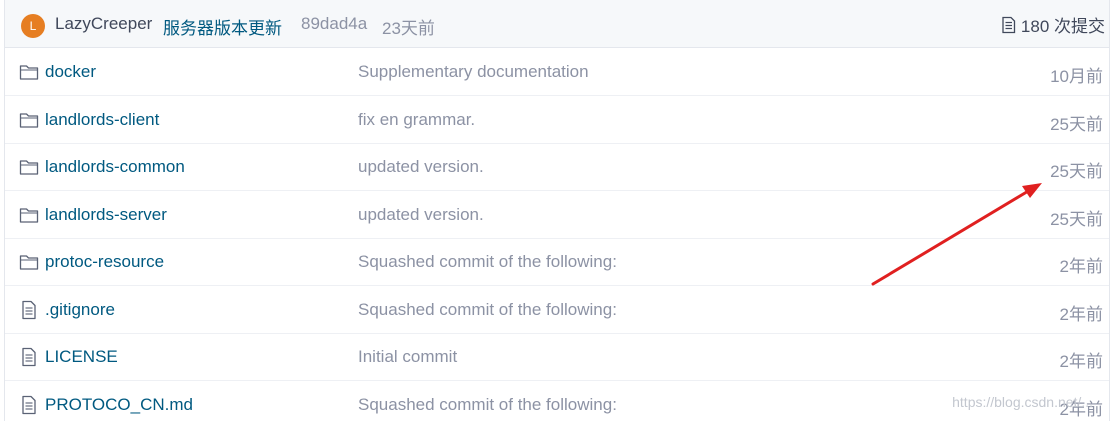  Describe the element at coordinates (473, 72) in the screenshot. I see `file-commit-message: Supplementary documentation` at that location.